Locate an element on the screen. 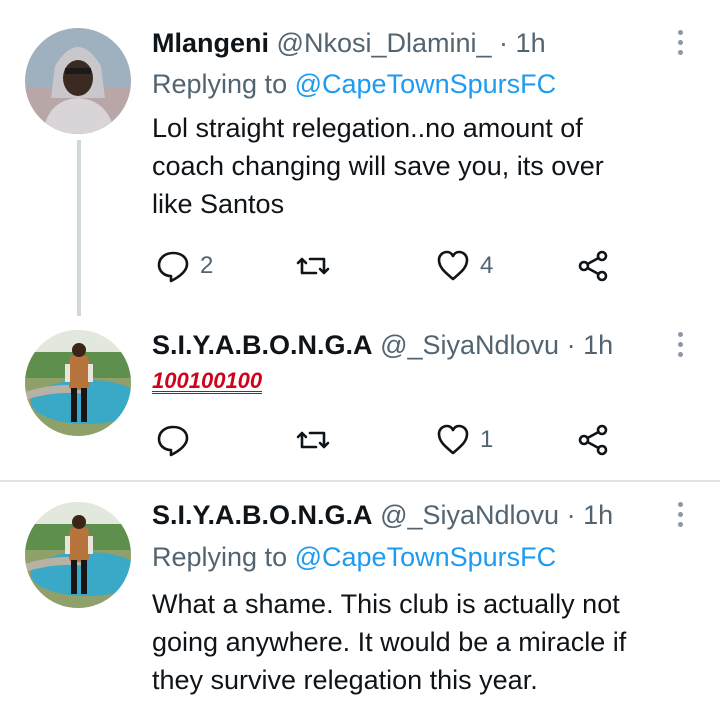 Image resolution: width=720 pixels, height=712 pixels. user-handle: @Nkosi_Dlamini_ is located at coordinates (384, 43).